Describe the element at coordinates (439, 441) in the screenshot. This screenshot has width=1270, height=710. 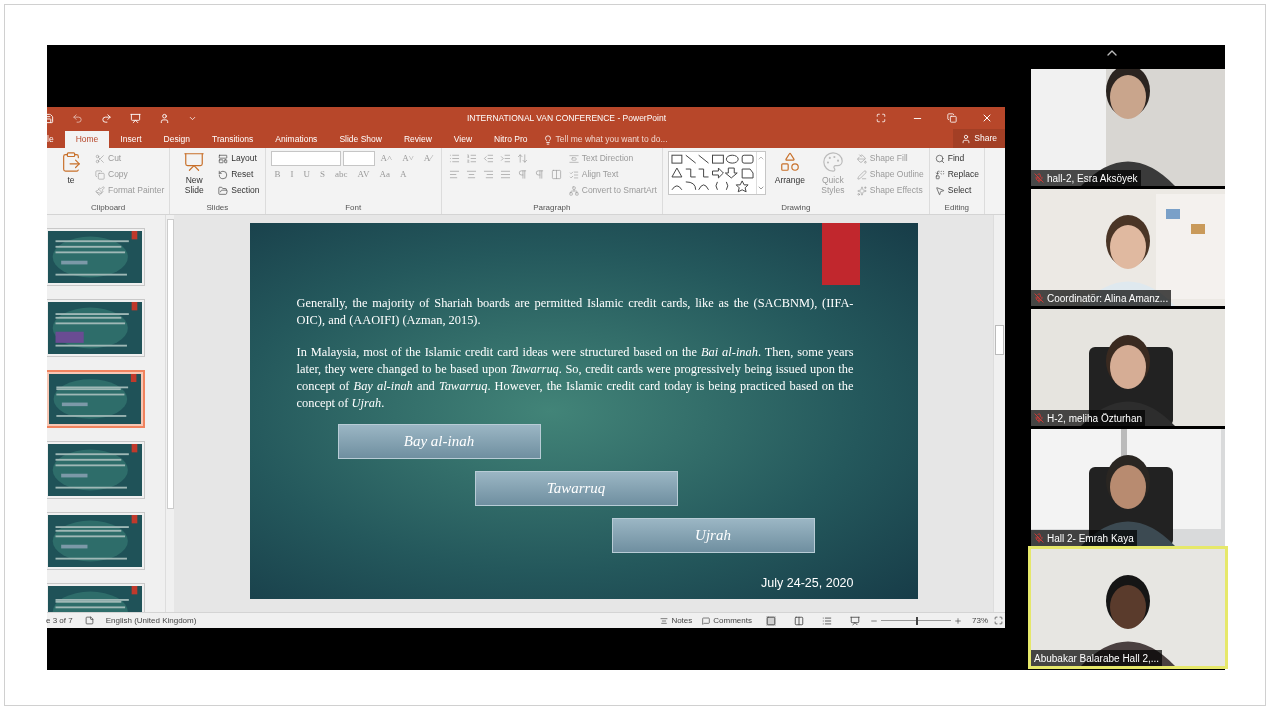
I see `diagram-box: Bay al-inah` at that location.